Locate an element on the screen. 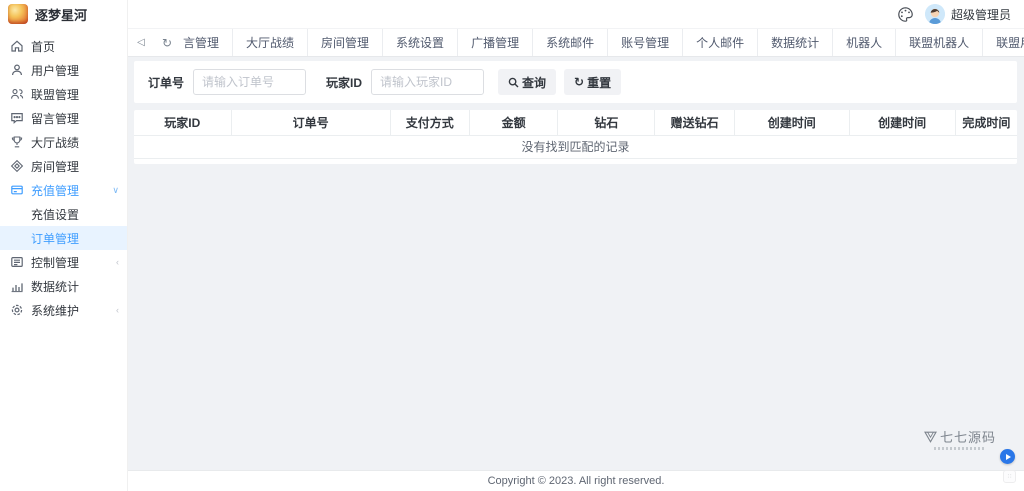 The height and width of the screenshot is (491, 1024). sidebar-item-label: 留言管理 is located at coordinates (55, 118).